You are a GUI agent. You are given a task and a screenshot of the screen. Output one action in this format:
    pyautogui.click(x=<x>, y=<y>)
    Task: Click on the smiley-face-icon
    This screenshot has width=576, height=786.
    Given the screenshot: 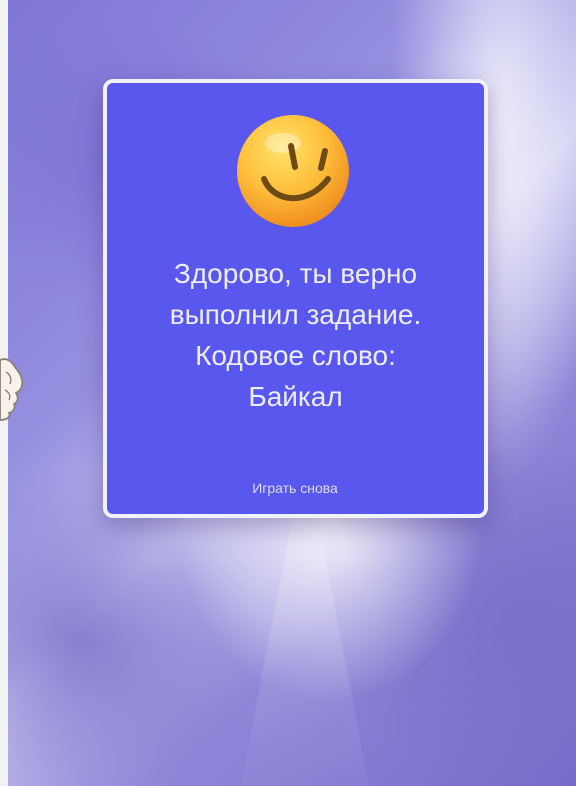 What is the action you would take?
    pyautogui.click(x=293, y=171)
    